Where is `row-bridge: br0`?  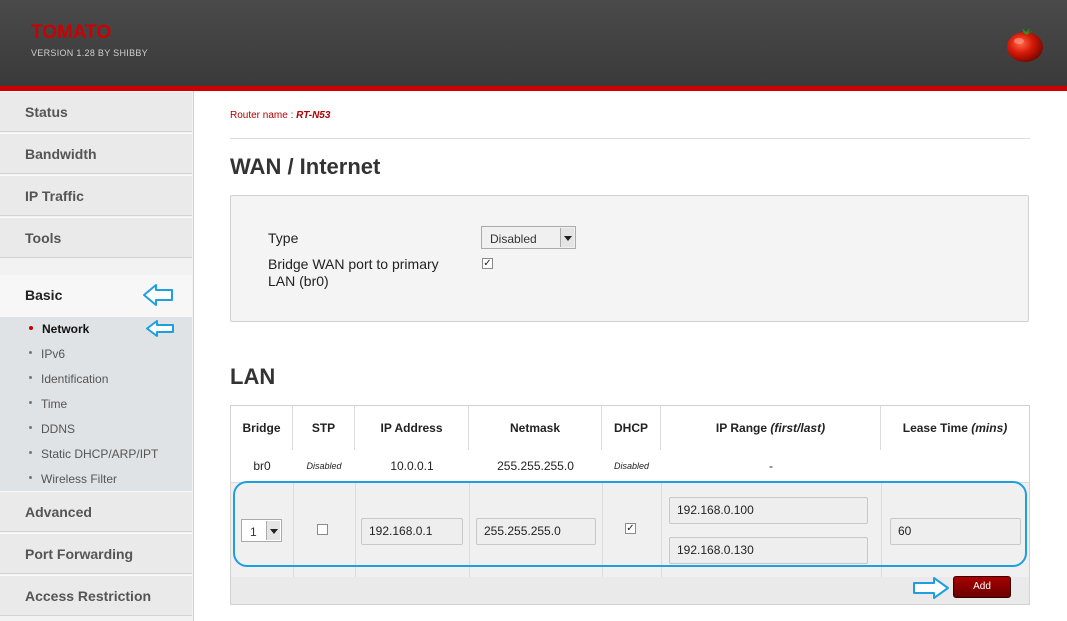
row-bridge: br0 is located at coordinates (262, 466).